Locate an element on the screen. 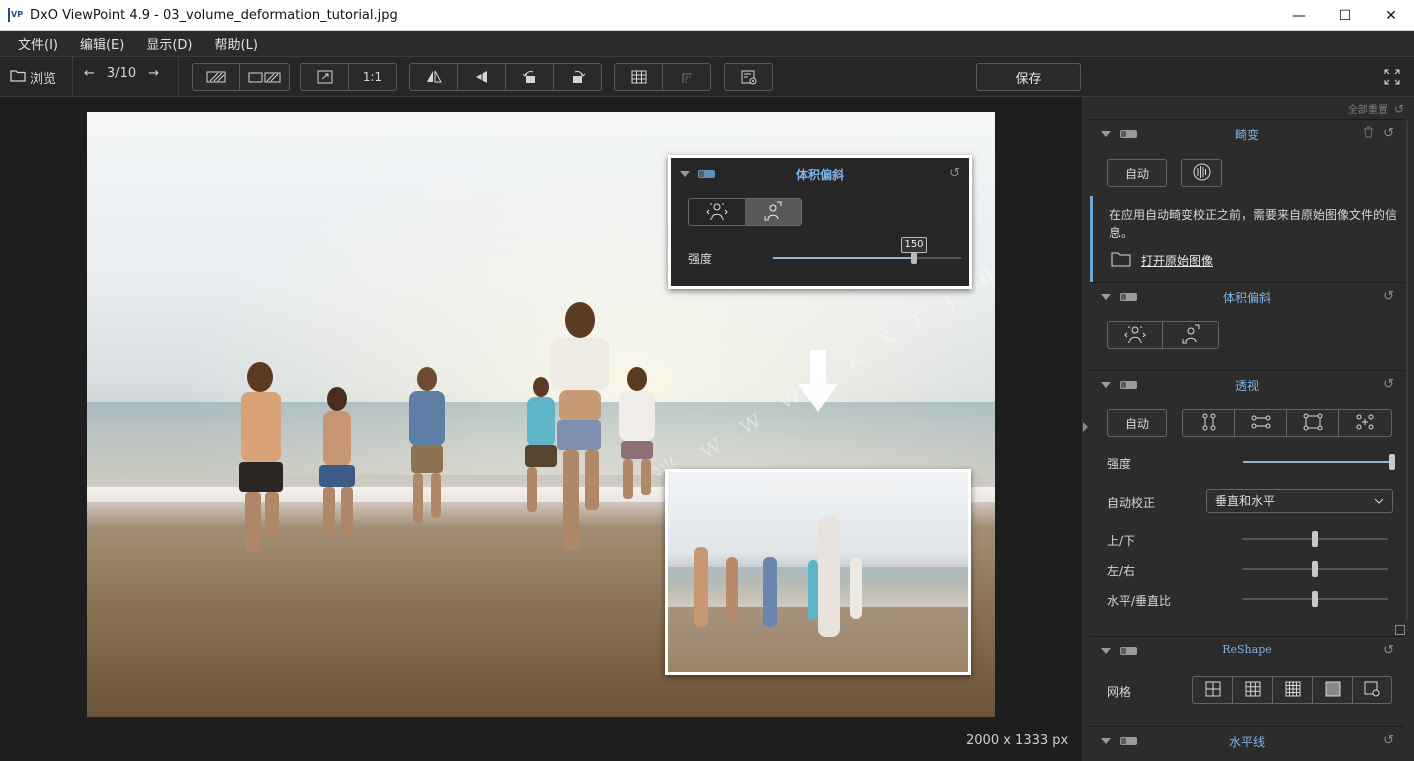 This screenshot has width=1414, height=761. fit-to-screen-button is located at coordinates (325, 77).